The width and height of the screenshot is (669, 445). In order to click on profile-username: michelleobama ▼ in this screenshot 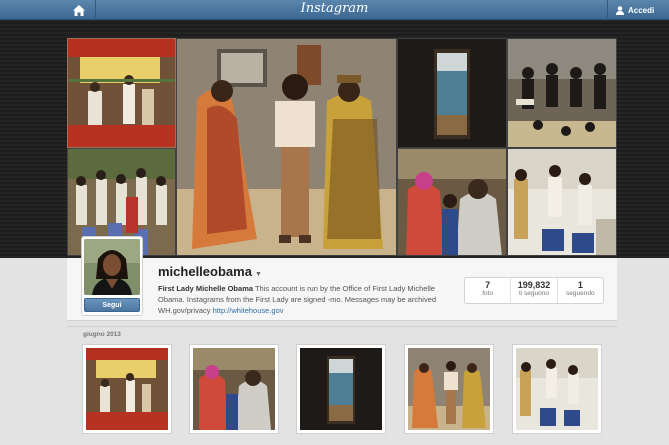, I will do `click(210, 271)`.